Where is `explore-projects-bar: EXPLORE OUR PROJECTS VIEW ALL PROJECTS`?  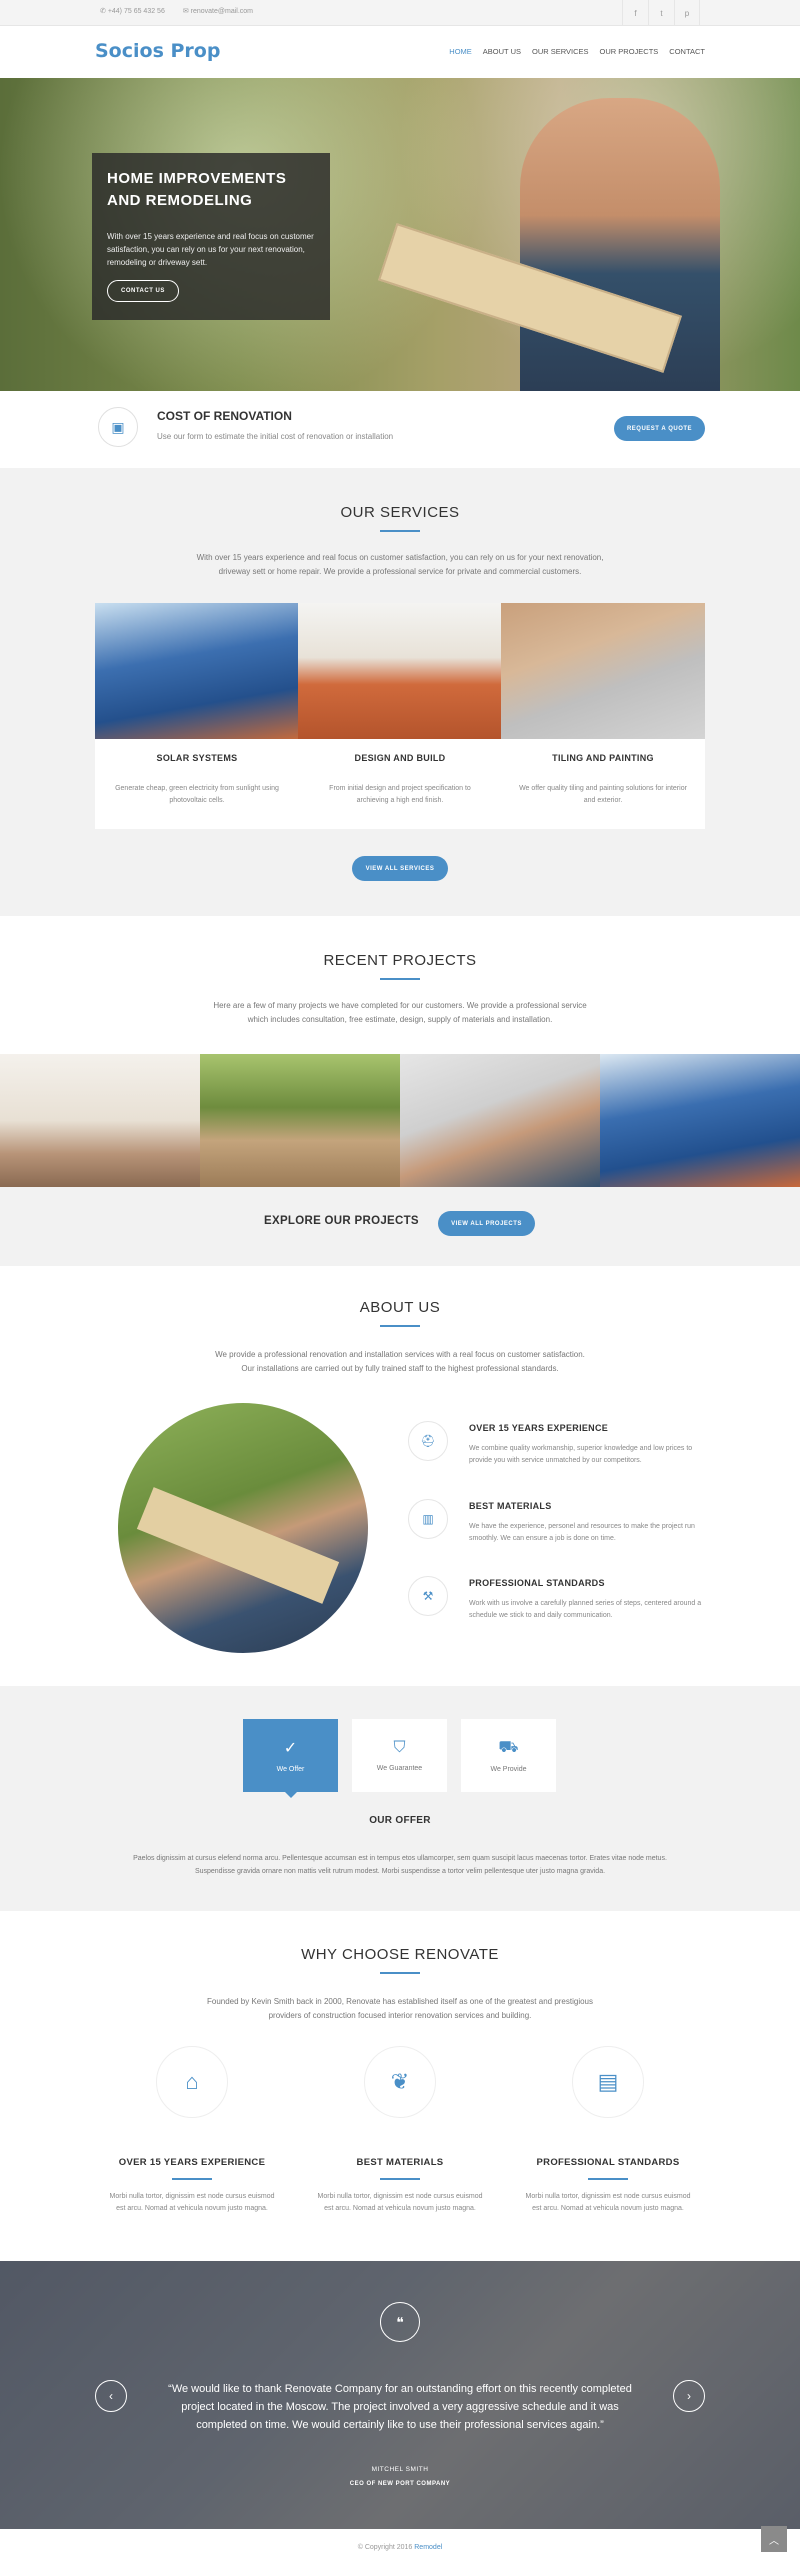
explore-projects-bar: EXPLORE OUR PROJECTS VIEW ALL PROJECTS is located at coordinates (400, 1226).